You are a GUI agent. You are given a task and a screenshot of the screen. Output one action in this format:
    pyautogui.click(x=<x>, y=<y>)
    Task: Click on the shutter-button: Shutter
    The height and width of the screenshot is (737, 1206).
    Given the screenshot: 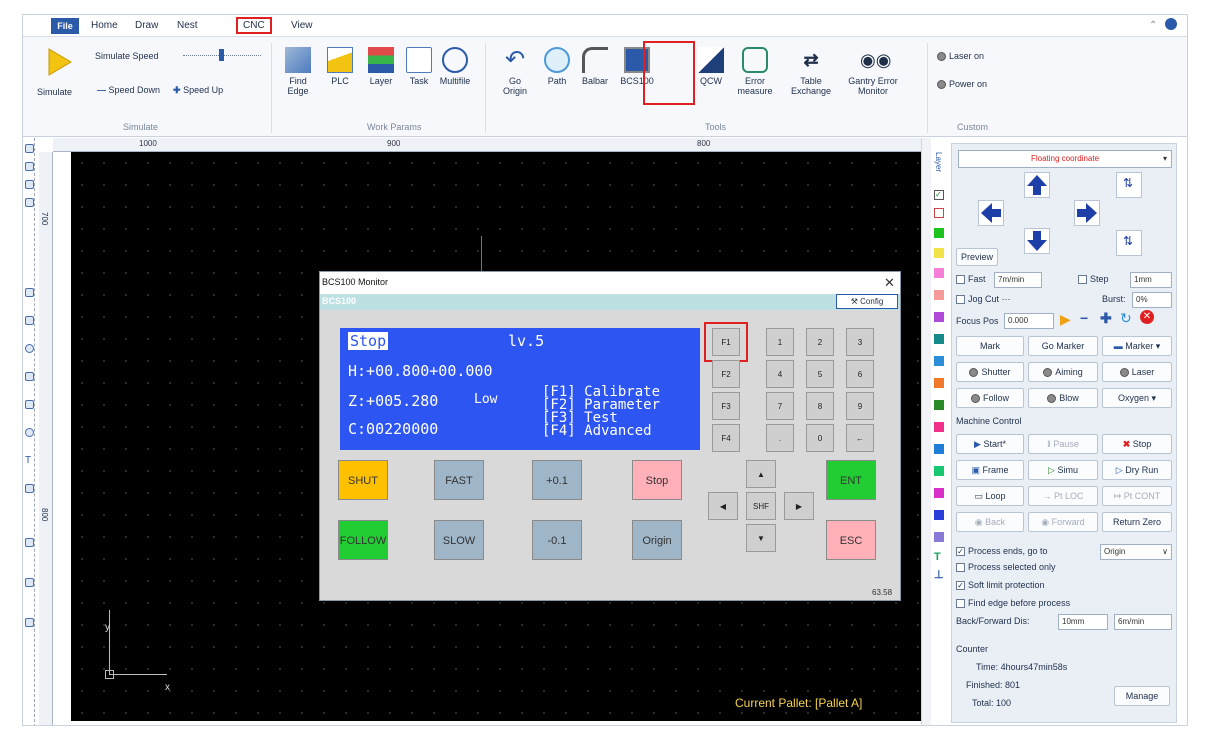 What is the action you would take?
    pyautogui.click(x=990, y=372)
    